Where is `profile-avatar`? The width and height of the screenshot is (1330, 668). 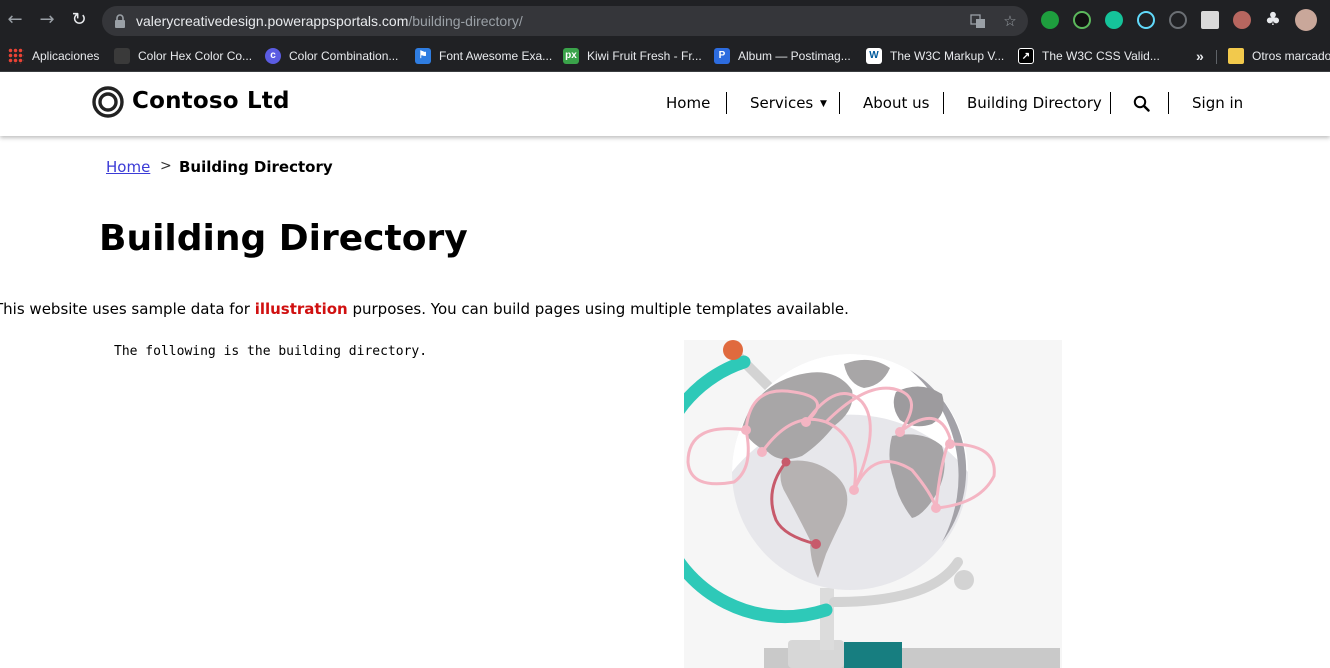
profile-avatar is located at coordinates (1306, 20).